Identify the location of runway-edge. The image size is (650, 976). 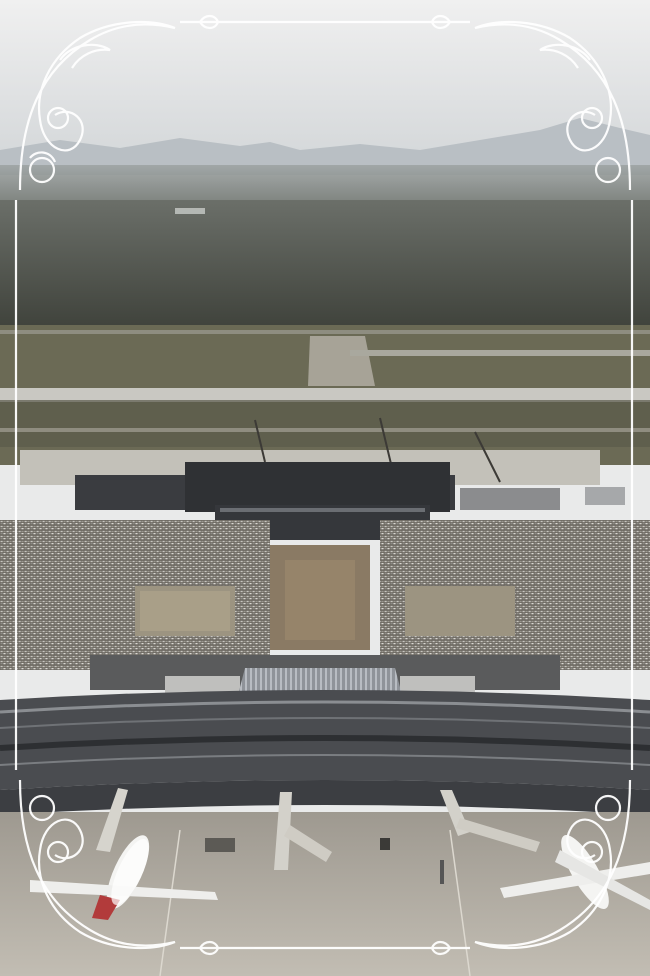
(325, 401).